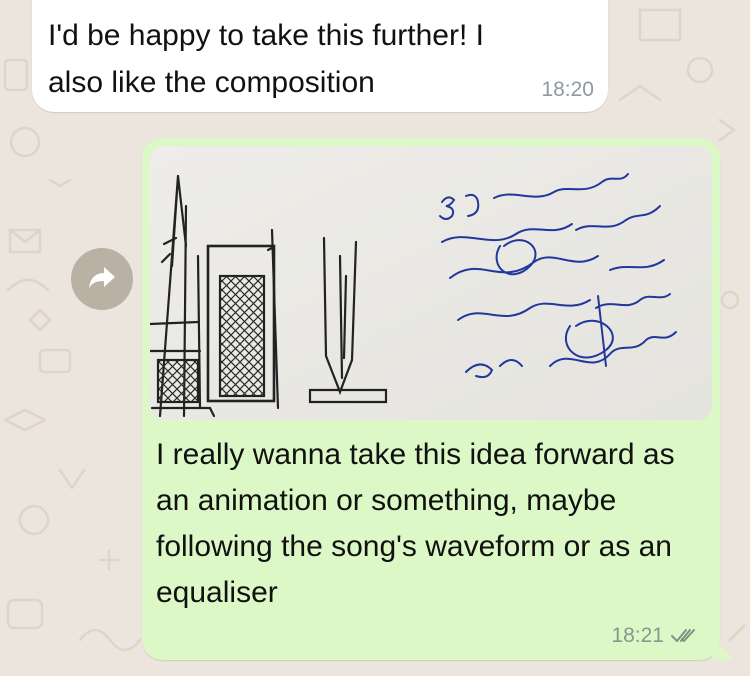  Describe the element at coordinates (684, 636) in the screenshot. I see `double-check-icon` at that location.